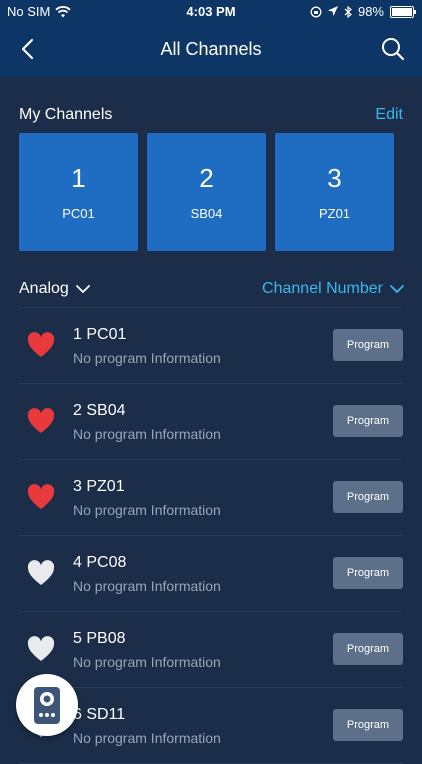 This screenshot has height=764, width=422. Describe the element at coordinates (99, 714) in the screenshot. I see `channel-title: 6 SD11` at that location.